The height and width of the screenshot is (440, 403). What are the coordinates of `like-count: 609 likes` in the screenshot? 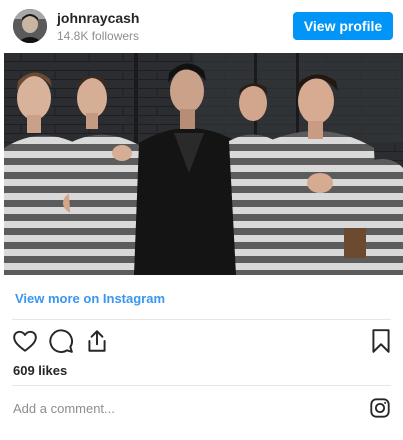 It's located at (40, 370).